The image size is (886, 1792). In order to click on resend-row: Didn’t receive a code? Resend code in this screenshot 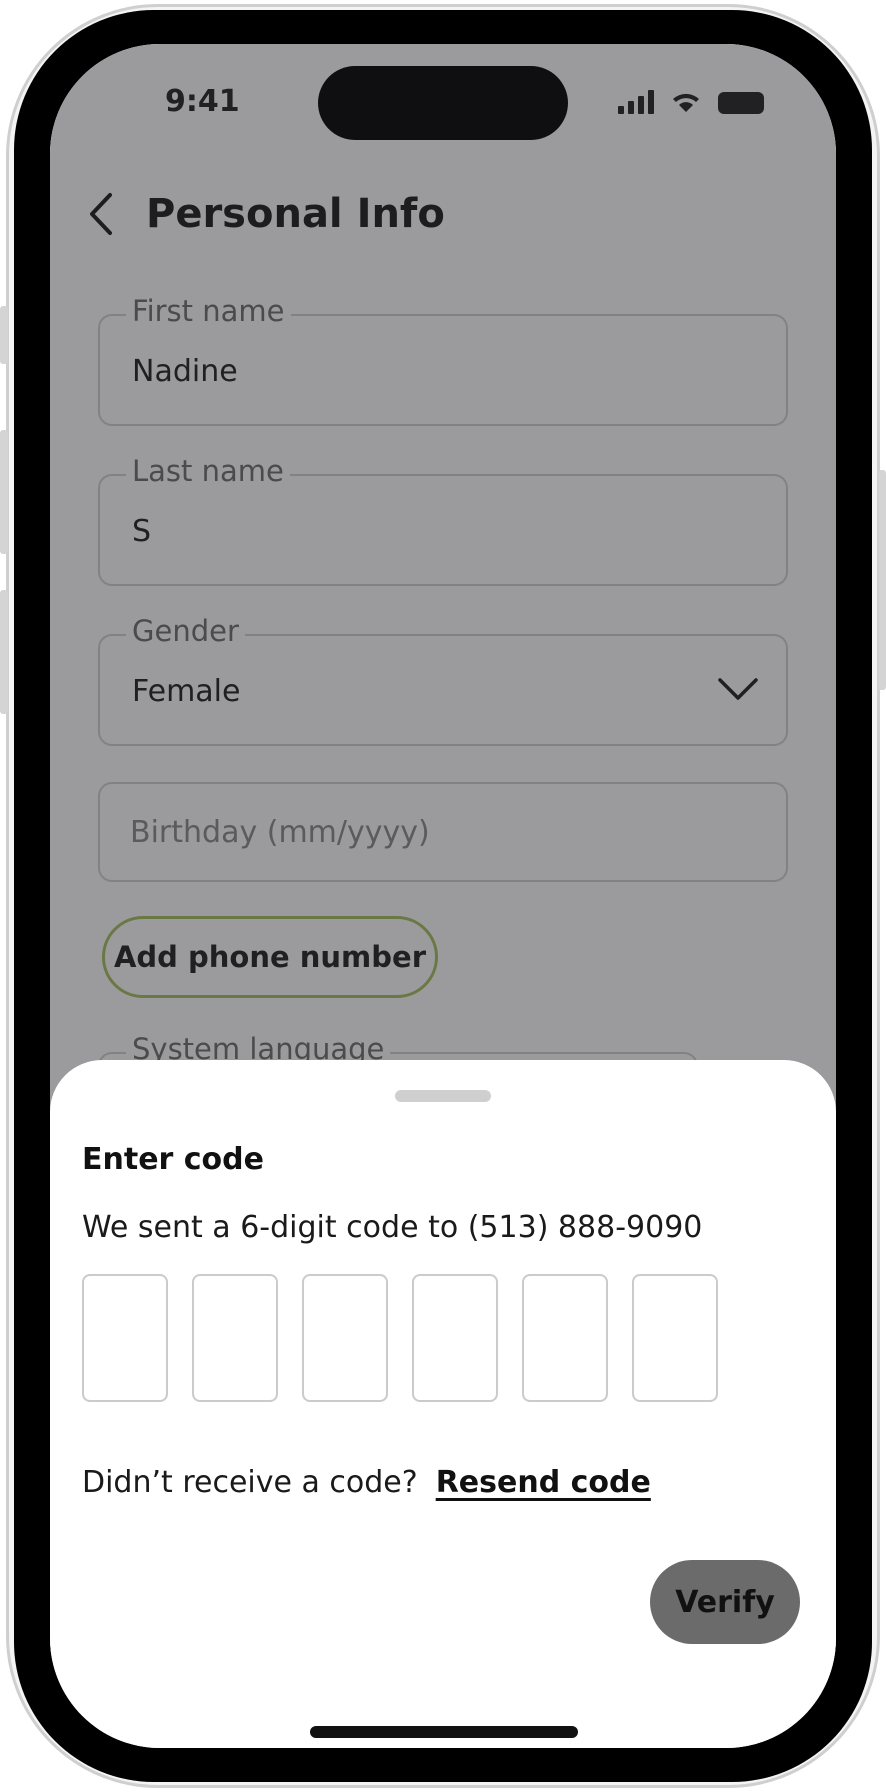, I will do `click(366, 1482)`.